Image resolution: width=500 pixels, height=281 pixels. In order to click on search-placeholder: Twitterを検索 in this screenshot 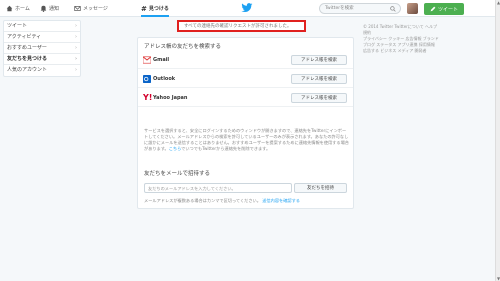, I will do `click(339, 8)`.